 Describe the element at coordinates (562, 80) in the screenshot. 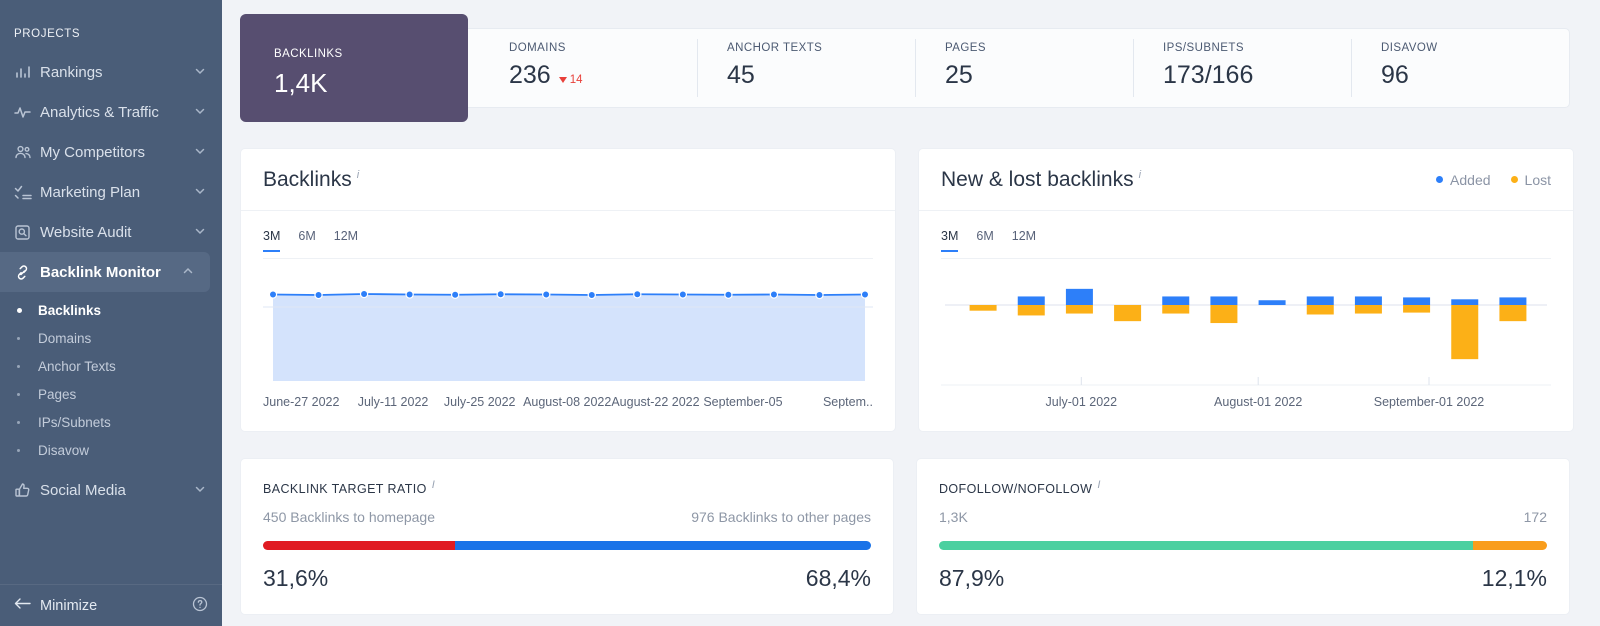

I see `triangle-down-icon` at that location.